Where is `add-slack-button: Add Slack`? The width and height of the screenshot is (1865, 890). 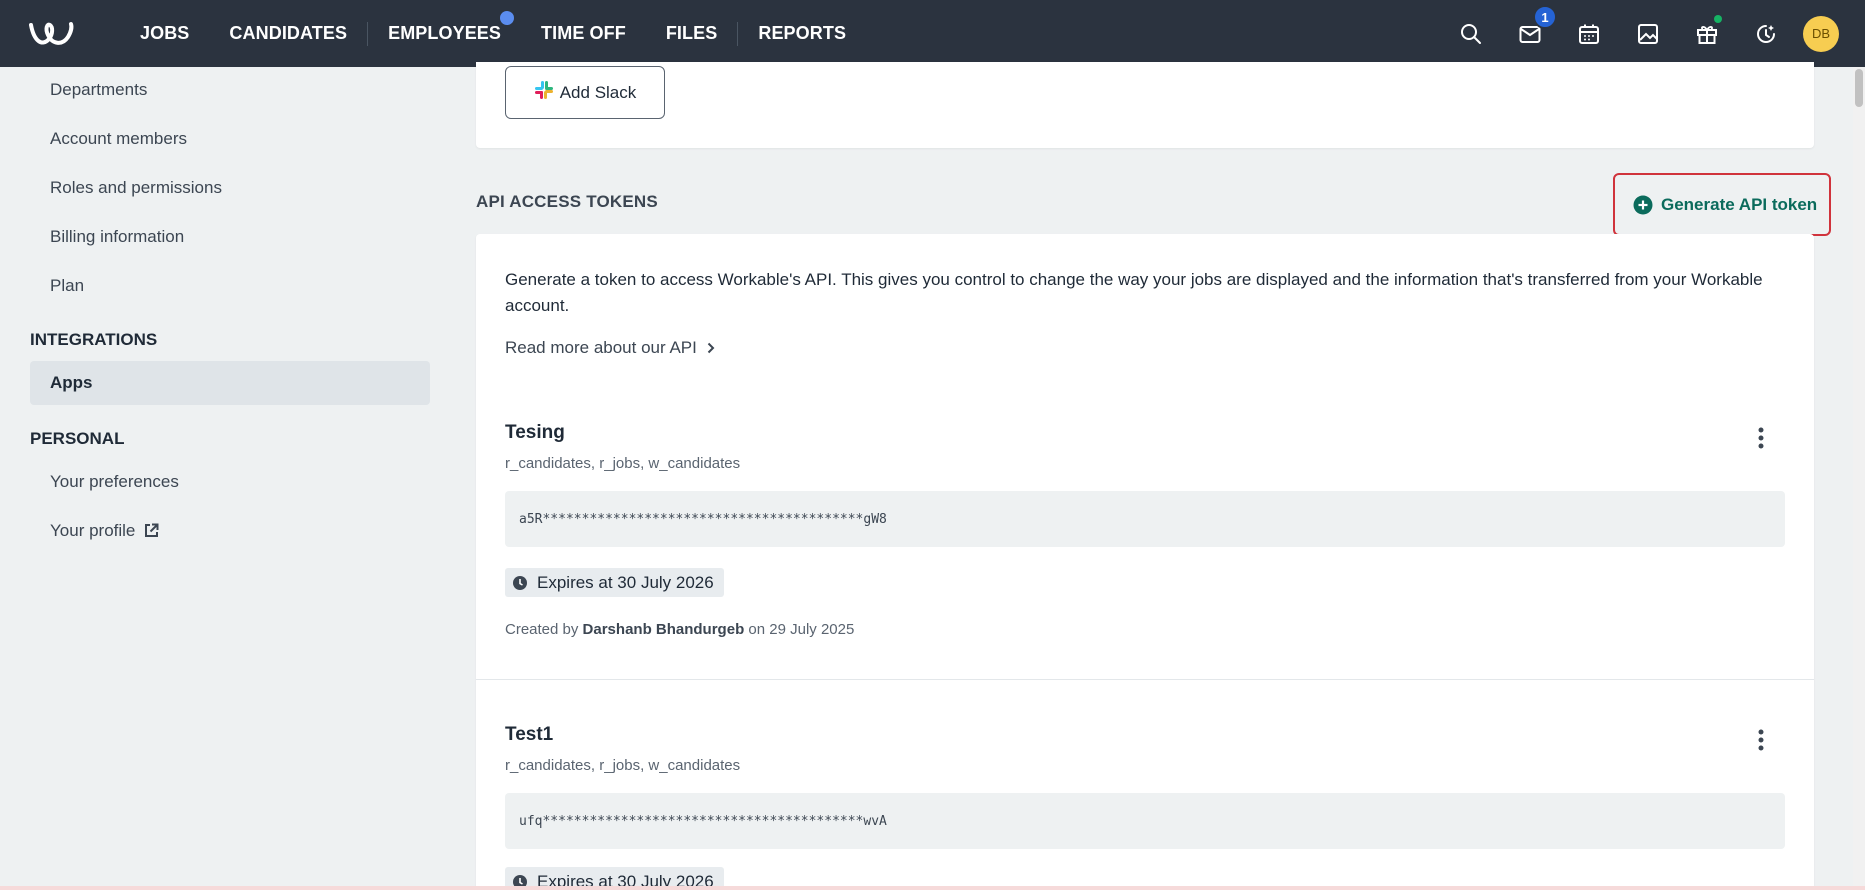
add-slack-button: Add Slack is located at coordinates (585, 92).